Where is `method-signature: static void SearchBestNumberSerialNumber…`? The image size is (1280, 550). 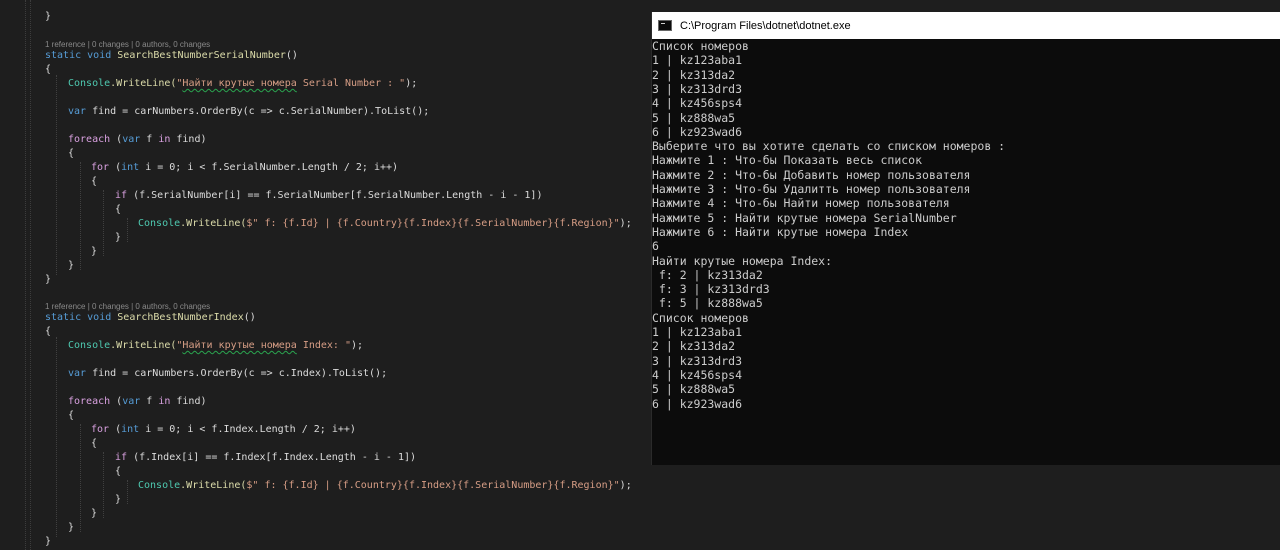
method-signature: static void SearchBestNumberSerialNumber… is located at coordinates (171, 55).